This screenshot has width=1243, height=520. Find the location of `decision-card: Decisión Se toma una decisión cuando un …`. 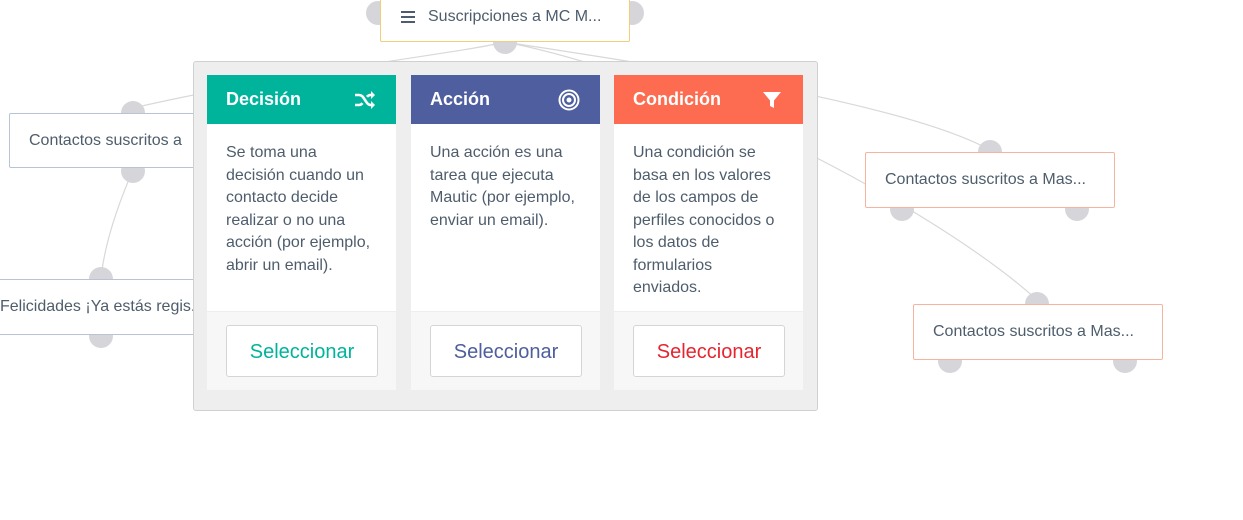

decision-card: Decisión Se toma una decisión cuando un … is located at coordinates (301, 232).